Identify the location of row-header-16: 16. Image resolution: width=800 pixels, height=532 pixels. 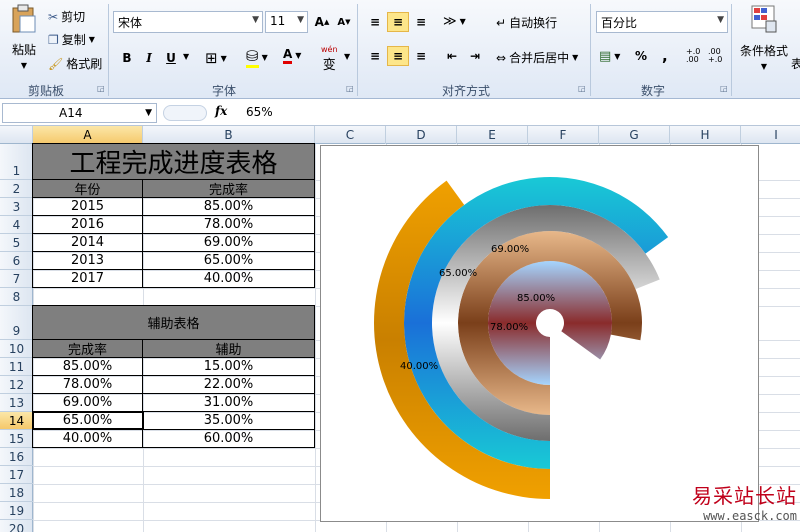
(16, 457).